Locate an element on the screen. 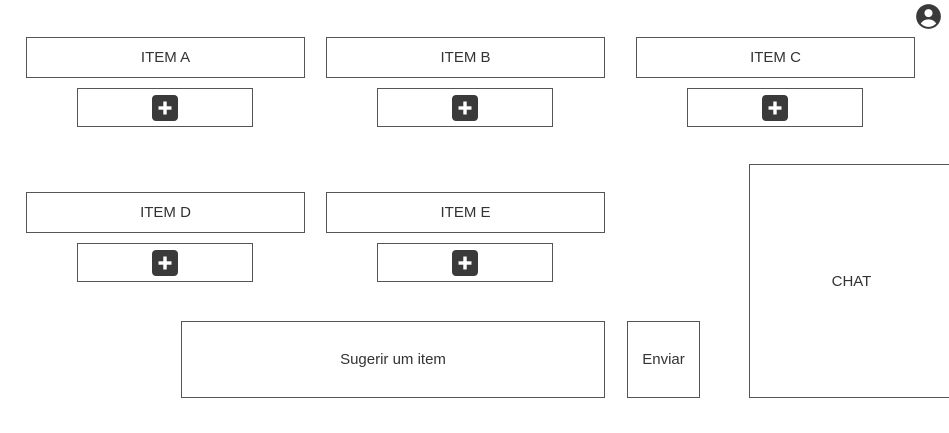 The image size is (949, 433). item-c-text: ITEM C is located at coordinates (775, 57).